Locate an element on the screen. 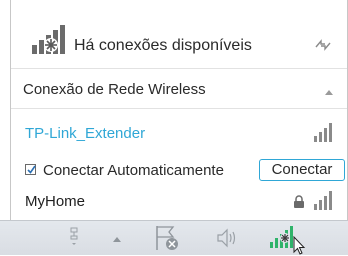 The image size is (348, 256). caret-up-icon is located at coordinates (329, 92).